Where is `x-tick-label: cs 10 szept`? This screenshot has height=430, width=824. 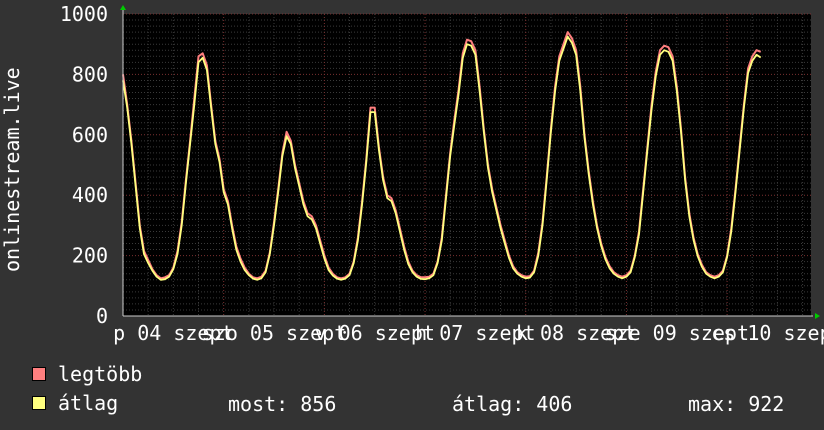 x-tick-label: cs 10 szept is located at coordinates (767, 333).